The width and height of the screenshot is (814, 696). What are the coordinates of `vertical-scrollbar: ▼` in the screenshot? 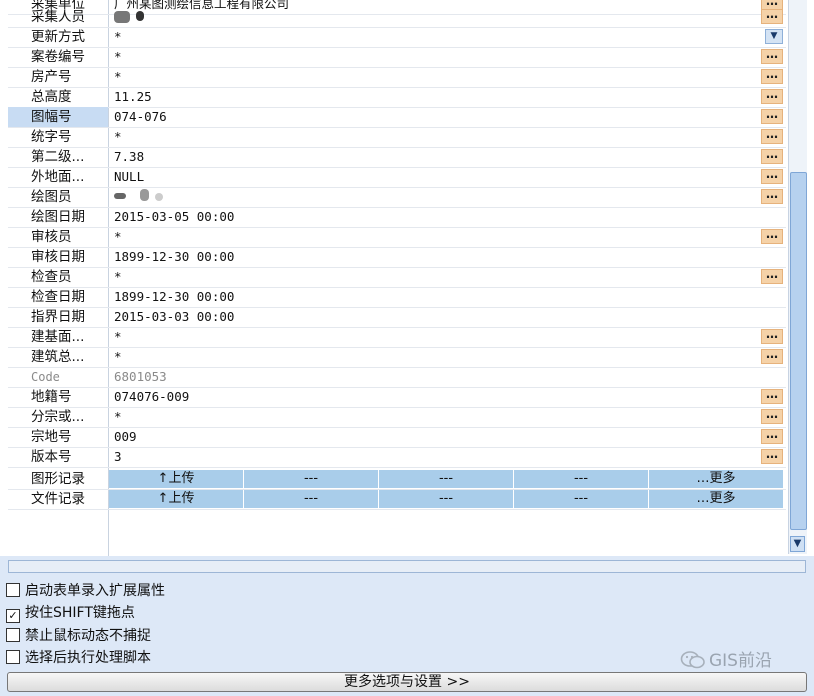 It's located at (797, 277).